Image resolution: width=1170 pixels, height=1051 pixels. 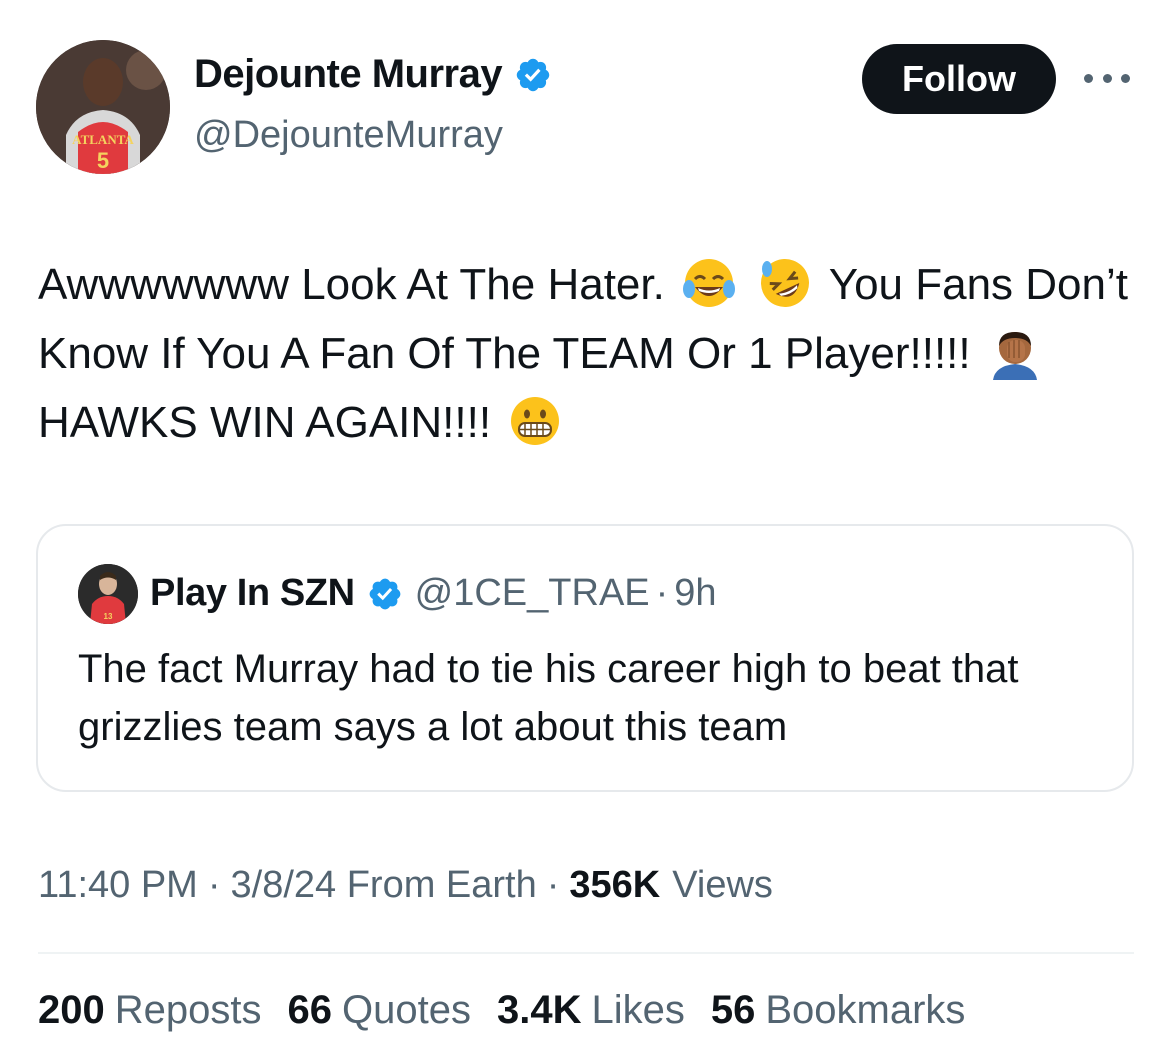 What do you see at coordinates (695, 593) in the screenshot?
I see `quoted-timestamp: 9h` at bounding box center [695, 593].